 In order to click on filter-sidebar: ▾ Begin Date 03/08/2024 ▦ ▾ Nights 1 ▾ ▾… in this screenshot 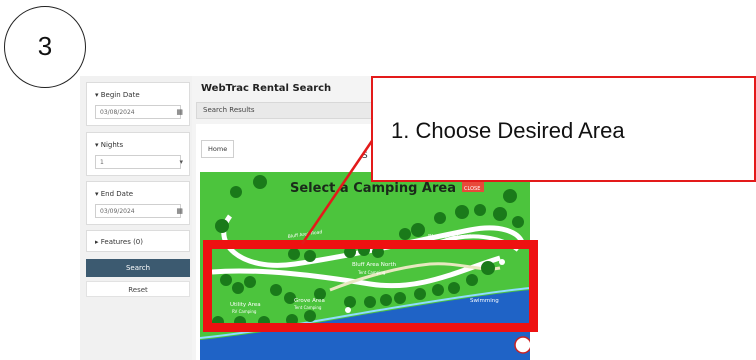, I will do `click(136, 218)`.